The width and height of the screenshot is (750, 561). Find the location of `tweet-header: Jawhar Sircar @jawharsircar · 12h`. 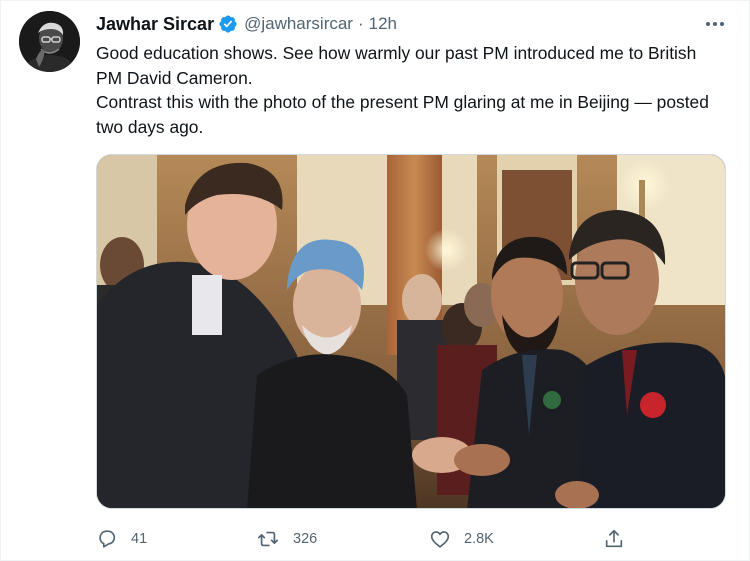

tweet-header: Jawhar Sircar @jawharsircar · 12h is located at coordinates (246, 24).